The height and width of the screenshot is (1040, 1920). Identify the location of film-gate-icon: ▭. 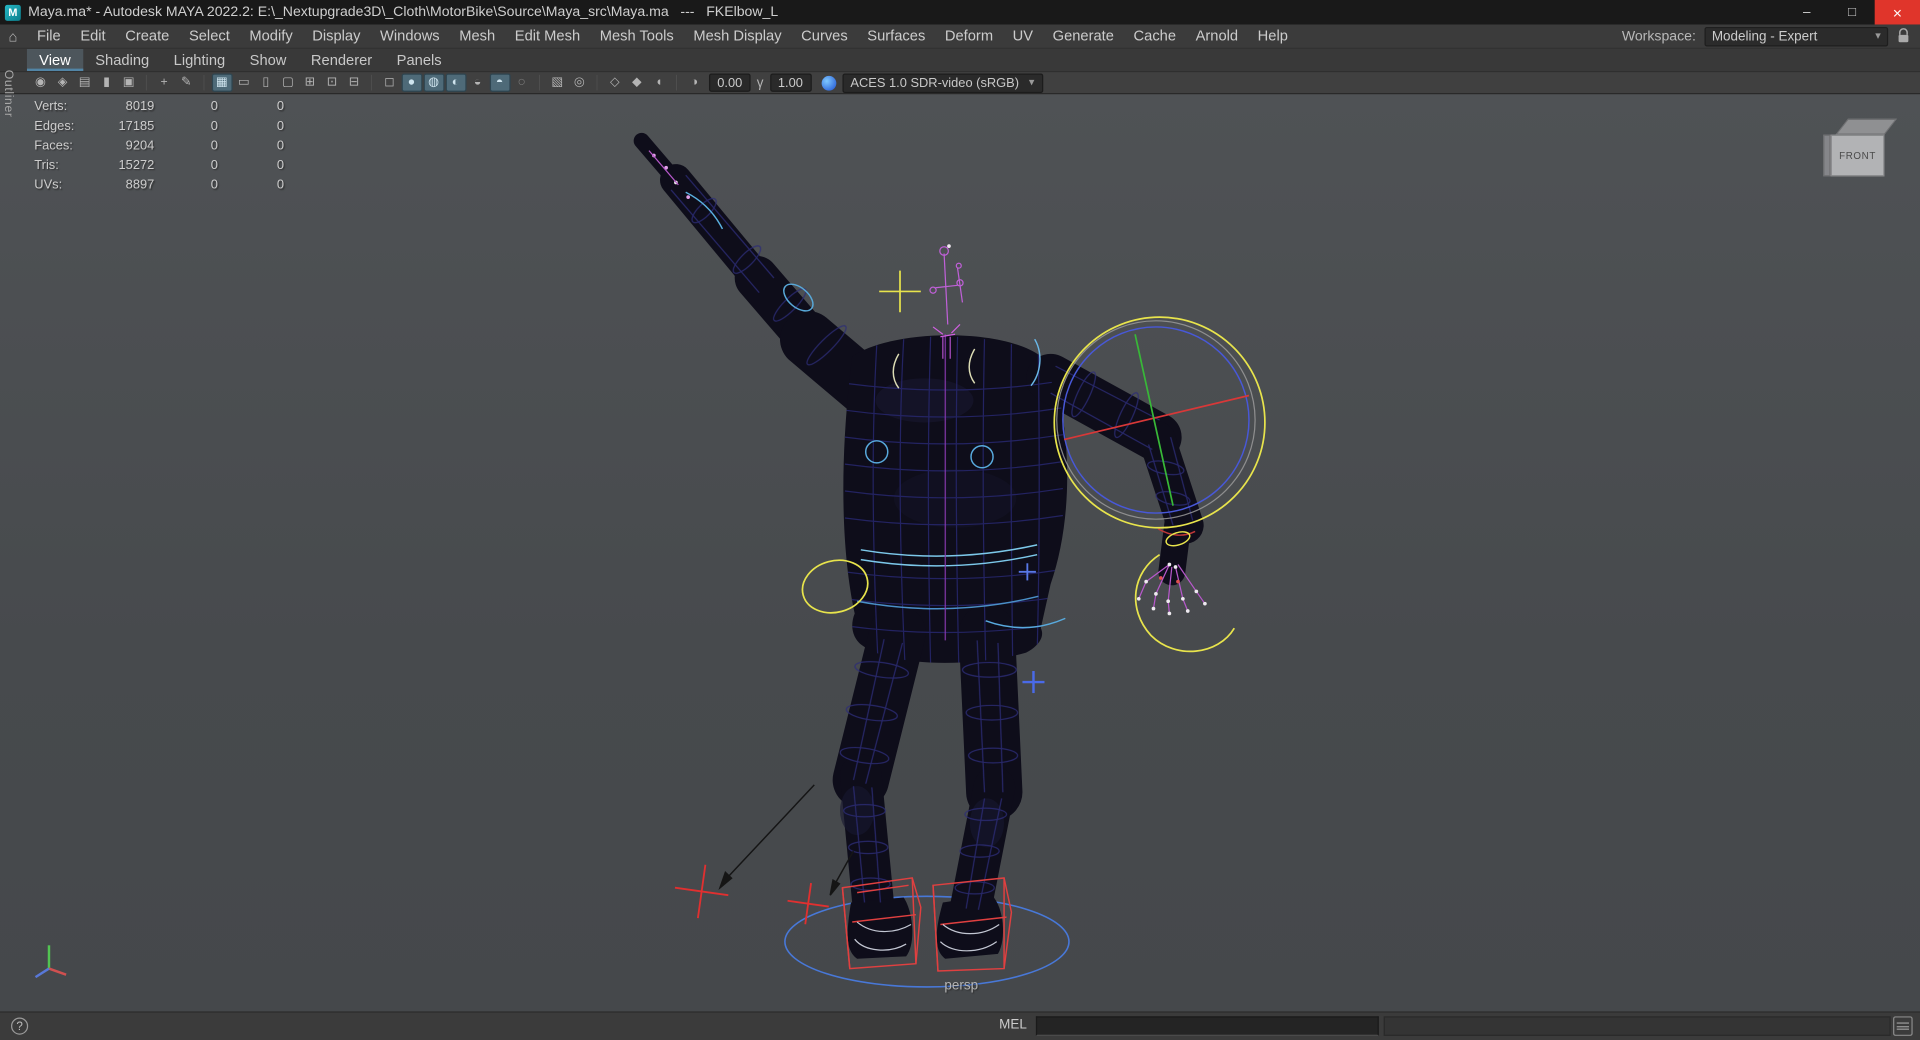
(243, 82).